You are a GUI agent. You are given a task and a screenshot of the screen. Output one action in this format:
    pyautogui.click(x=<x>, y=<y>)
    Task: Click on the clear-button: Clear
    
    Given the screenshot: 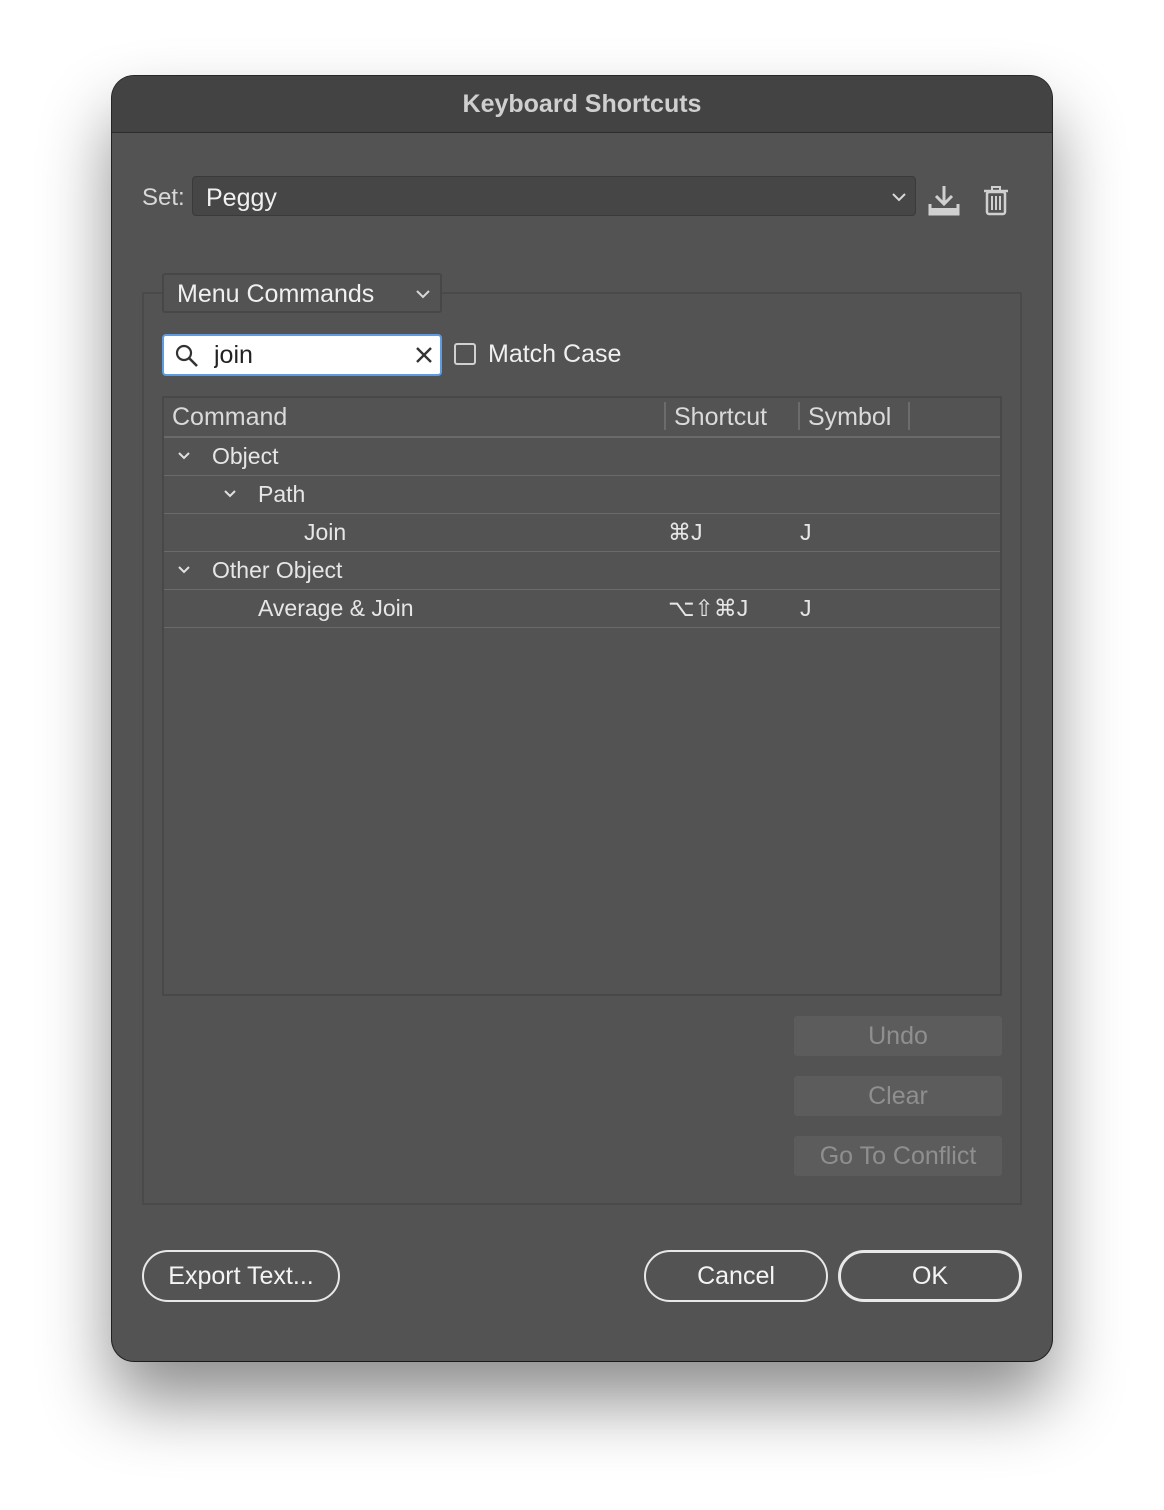 What is the action you would take?
    pyautogui.click(x=898, y=1096)
    